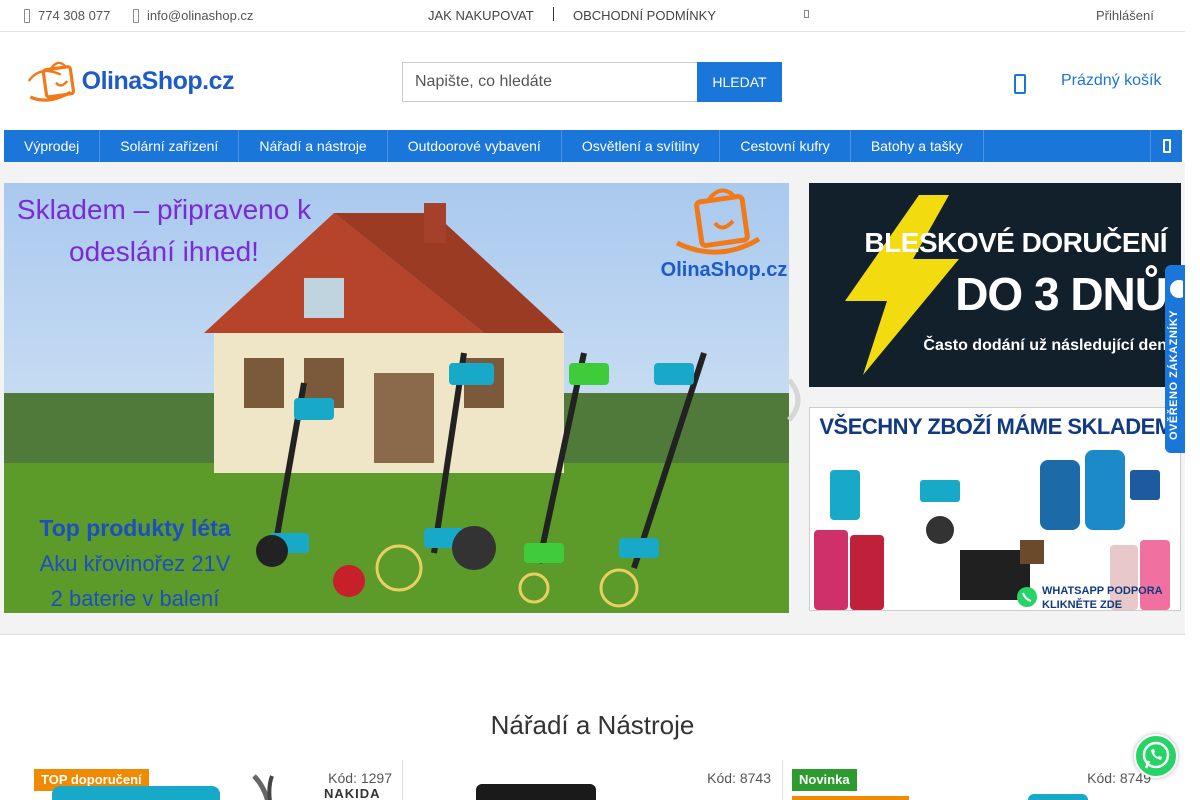  What do you see at coordinates (824, 780) in the screenshot?
I see `badge-new: Novinka` at bounding box center [824, 780].